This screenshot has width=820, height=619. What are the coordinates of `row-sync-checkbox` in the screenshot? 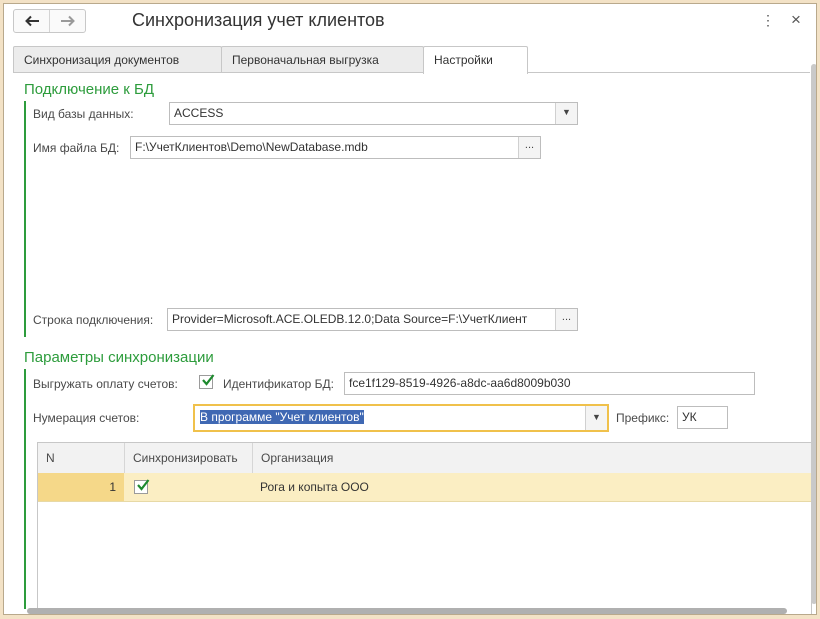 It's located at (142, 486).